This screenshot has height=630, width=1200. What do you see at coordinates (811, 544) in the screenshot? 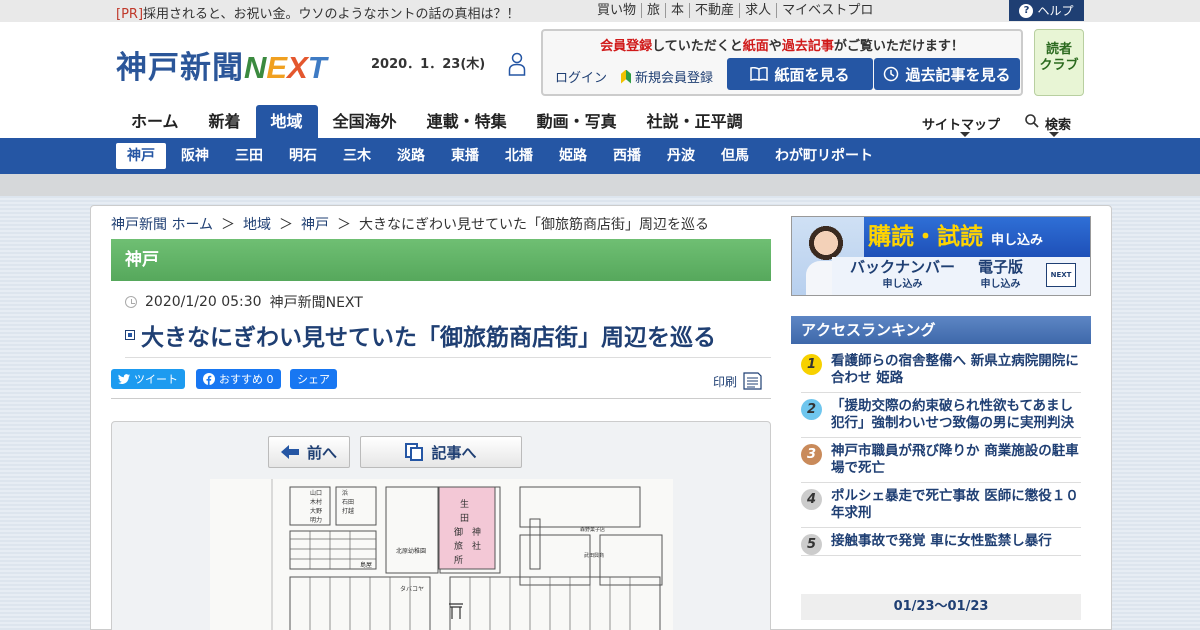
I see `rank-badge: 5` at bounding box center [811, 544].